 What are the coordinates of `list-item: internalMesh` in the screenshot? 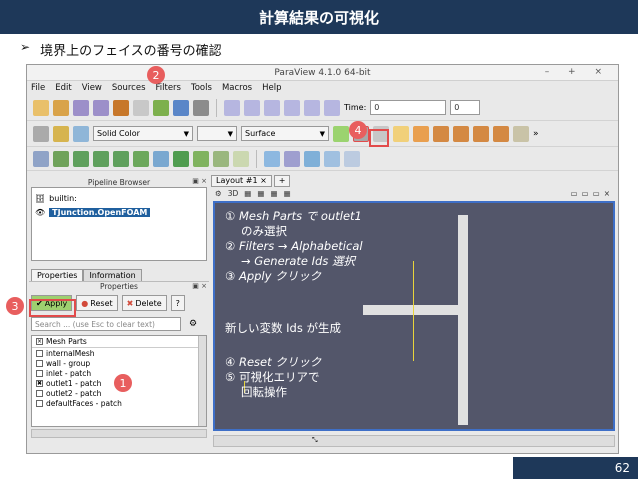 It's located at (119, 353).